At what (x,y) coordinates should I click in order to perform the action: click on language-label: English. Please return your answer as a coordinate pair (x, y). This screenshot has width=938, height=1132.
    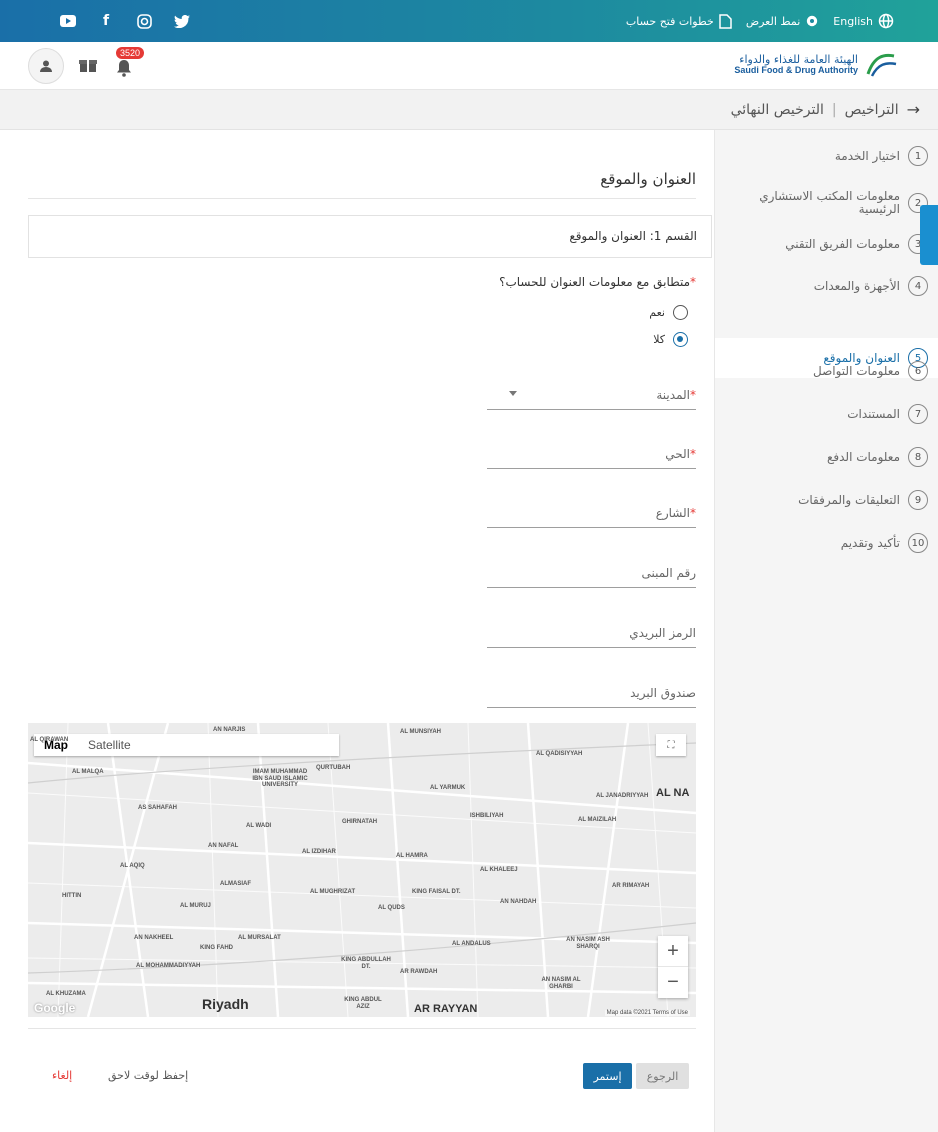
    Looking at the image, I should click on (853, 21).